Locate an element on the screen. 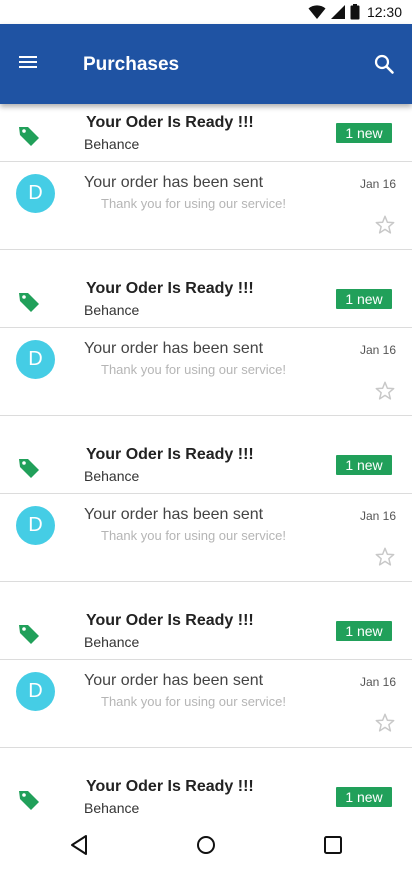 The width and height of the screenshot is (412, 870). navigation-bar is located at coordinates (206, 845).